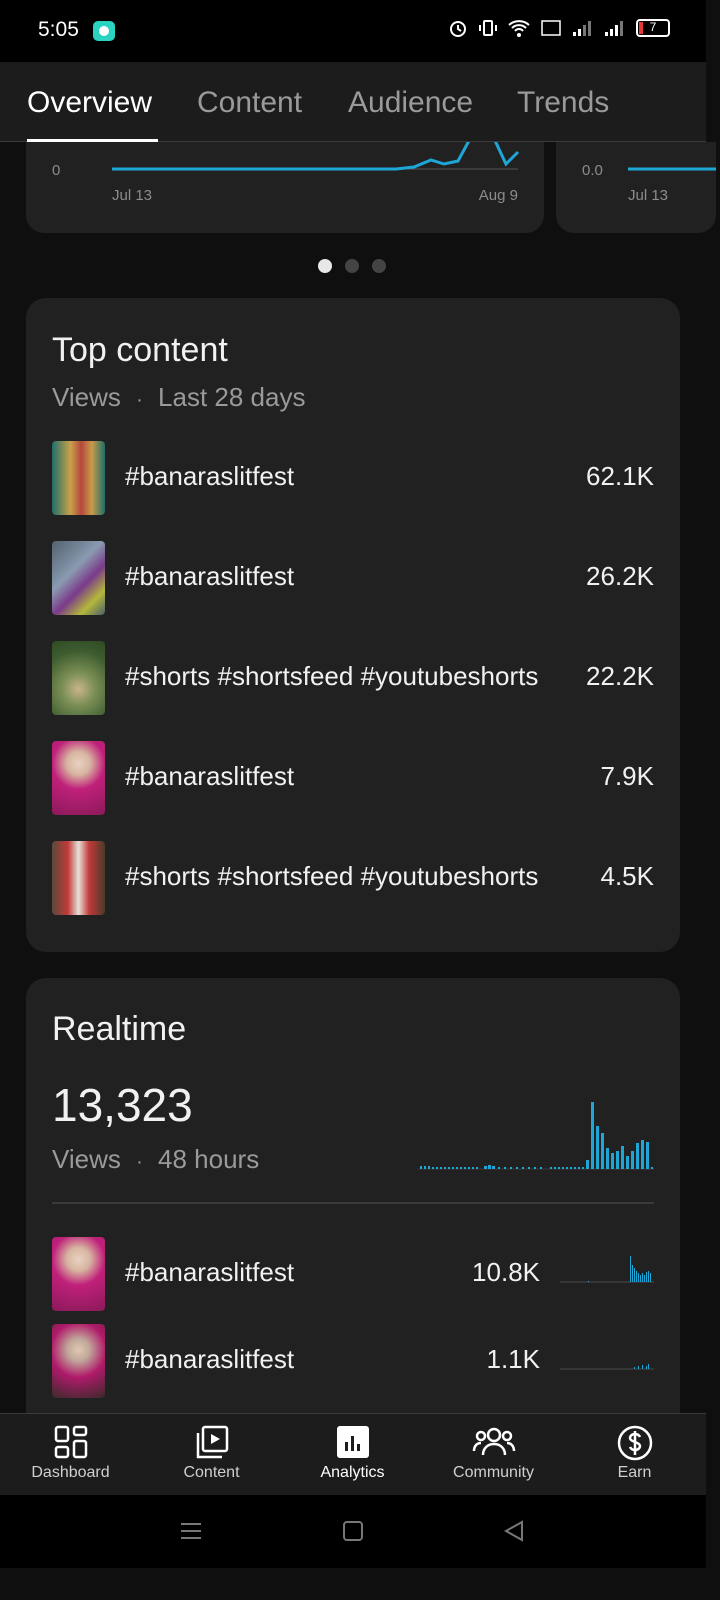 The image size is (720, 1600). I want to click on nav-label: Earn, so click(634, 1472).